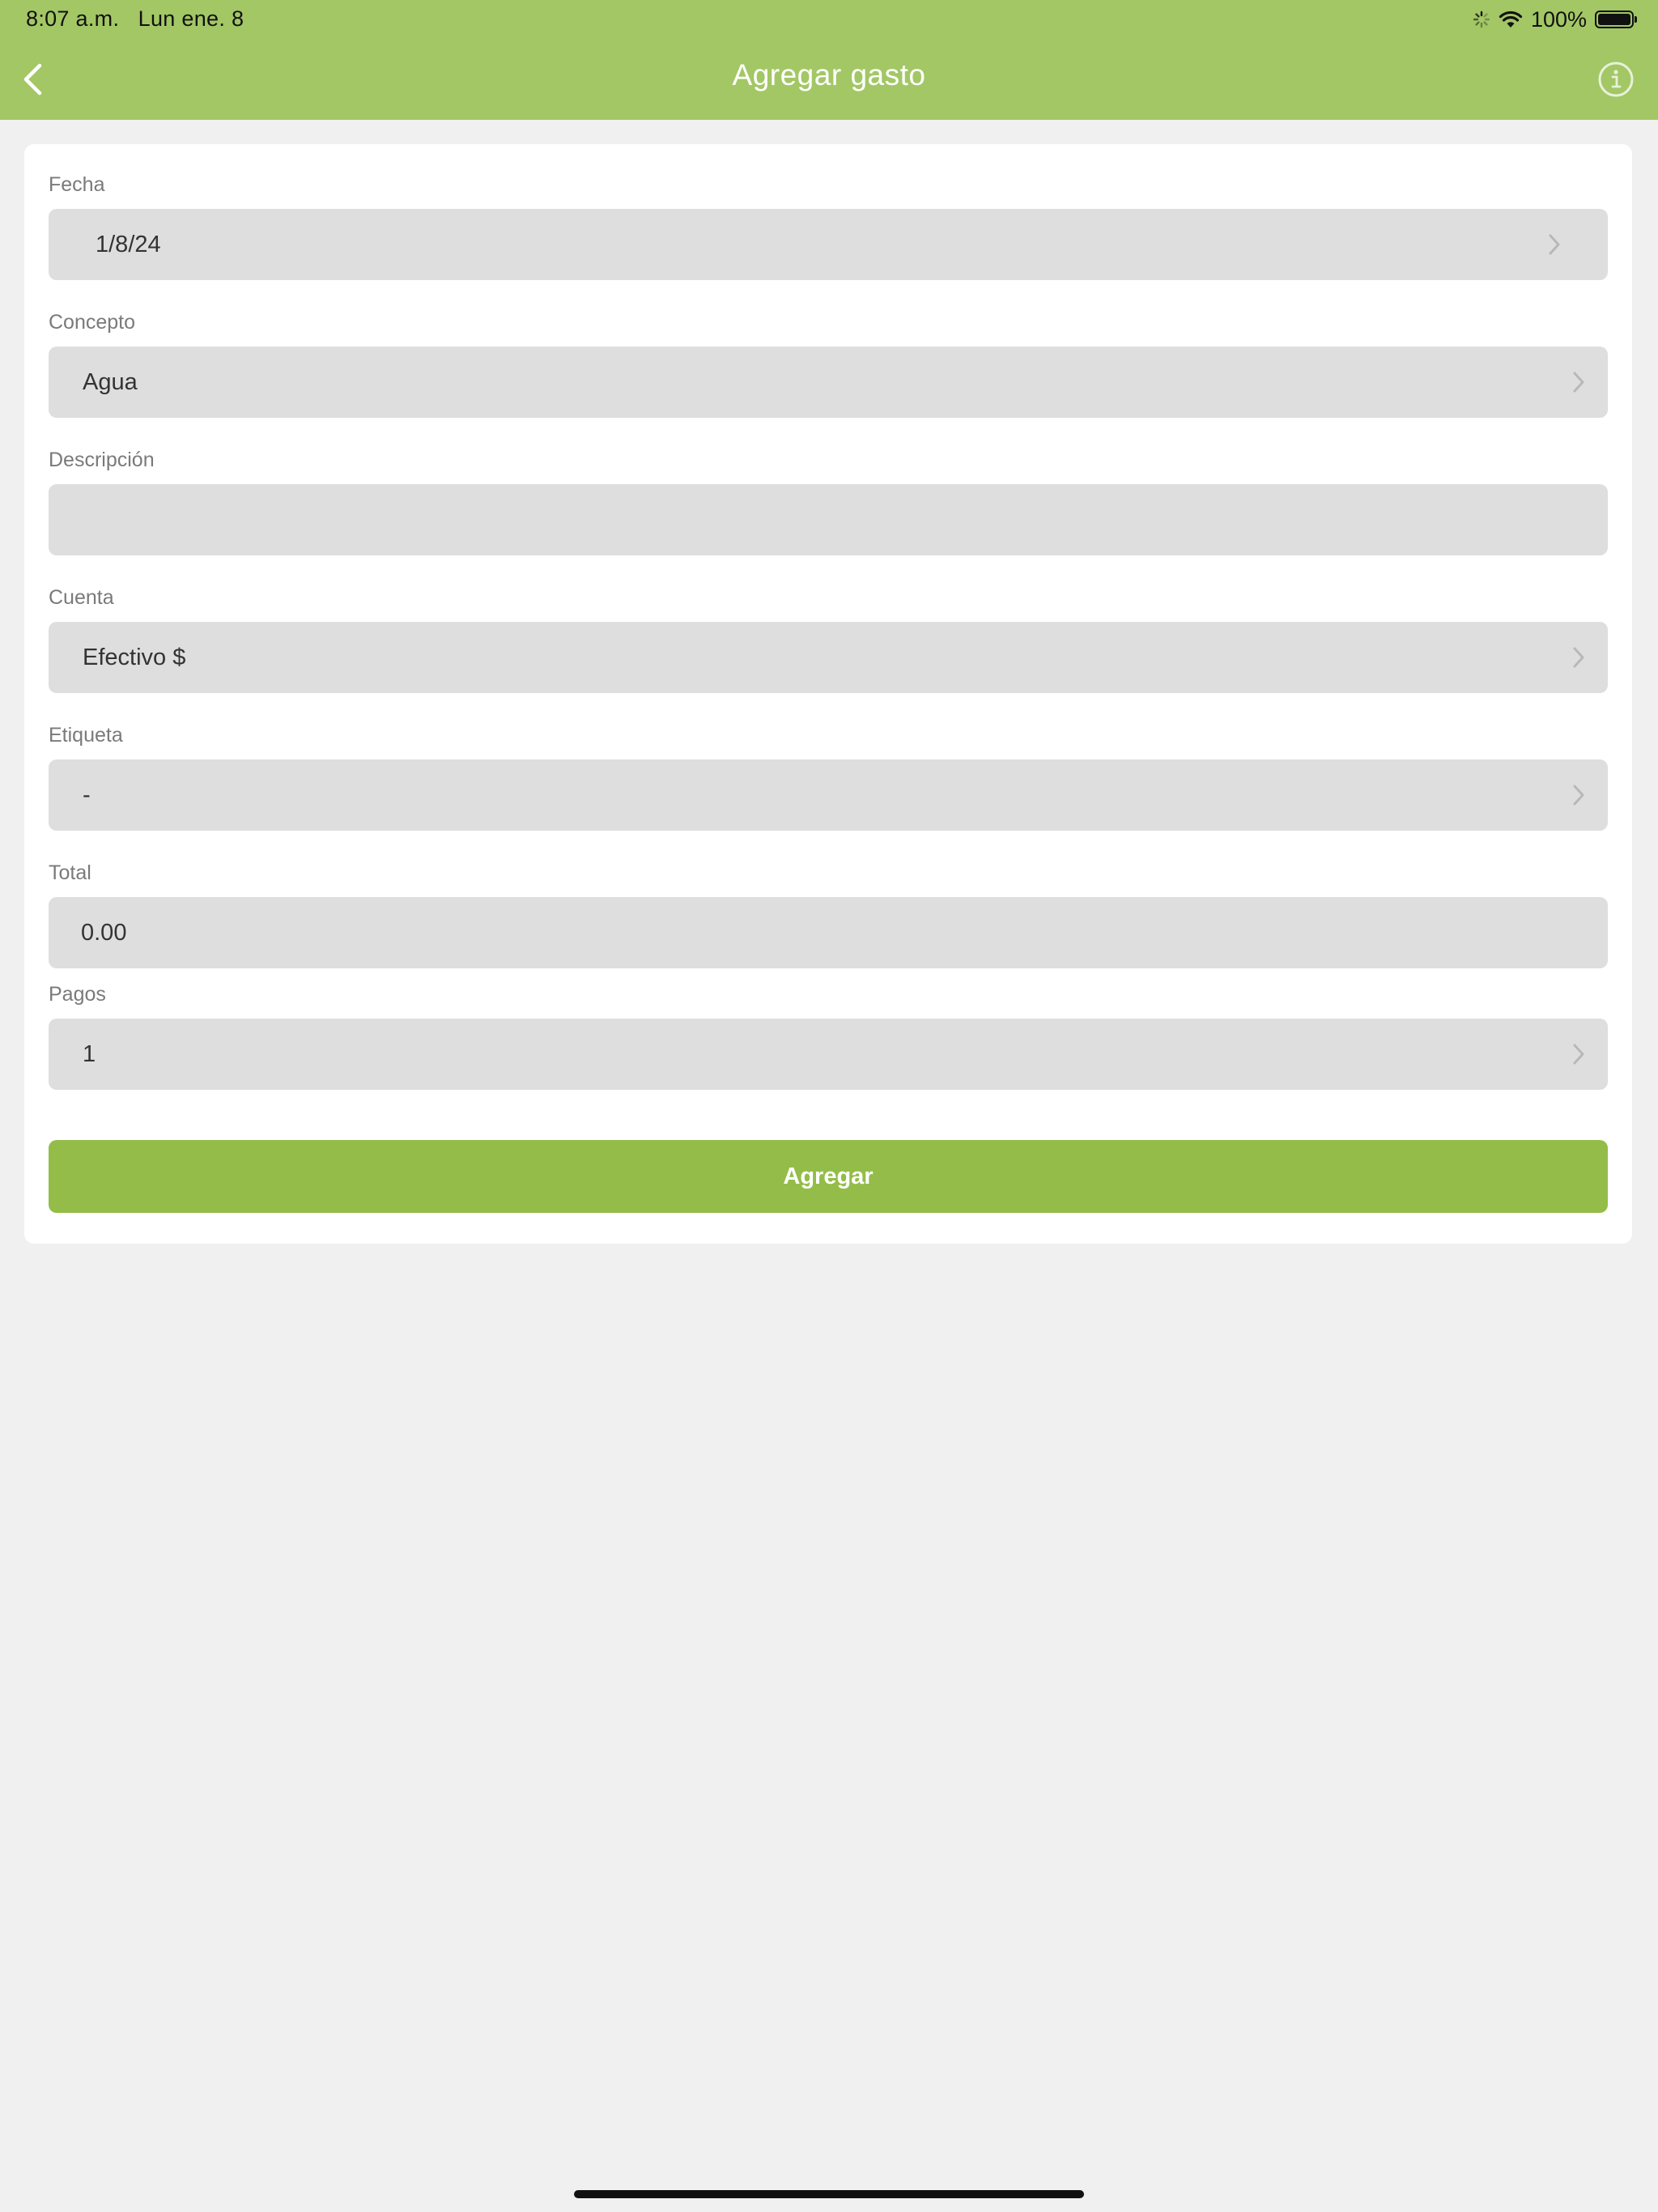 This screenshot has width=1658, height=2212. I want to click on battery-icon, so click(1616, 19).